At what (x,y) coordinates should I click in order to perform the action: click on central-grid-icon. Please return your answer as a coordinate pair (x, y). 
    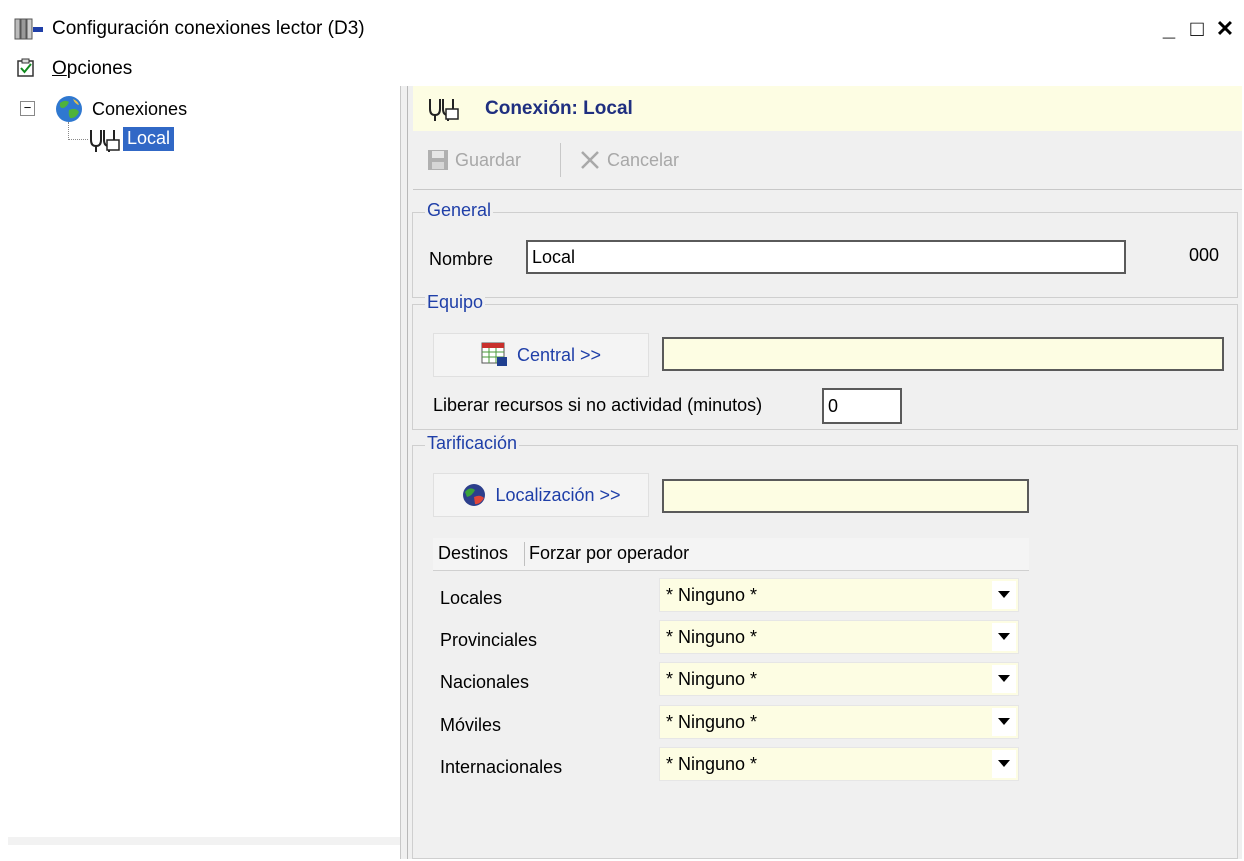
    Looking at the image, I should click on (494, 354).